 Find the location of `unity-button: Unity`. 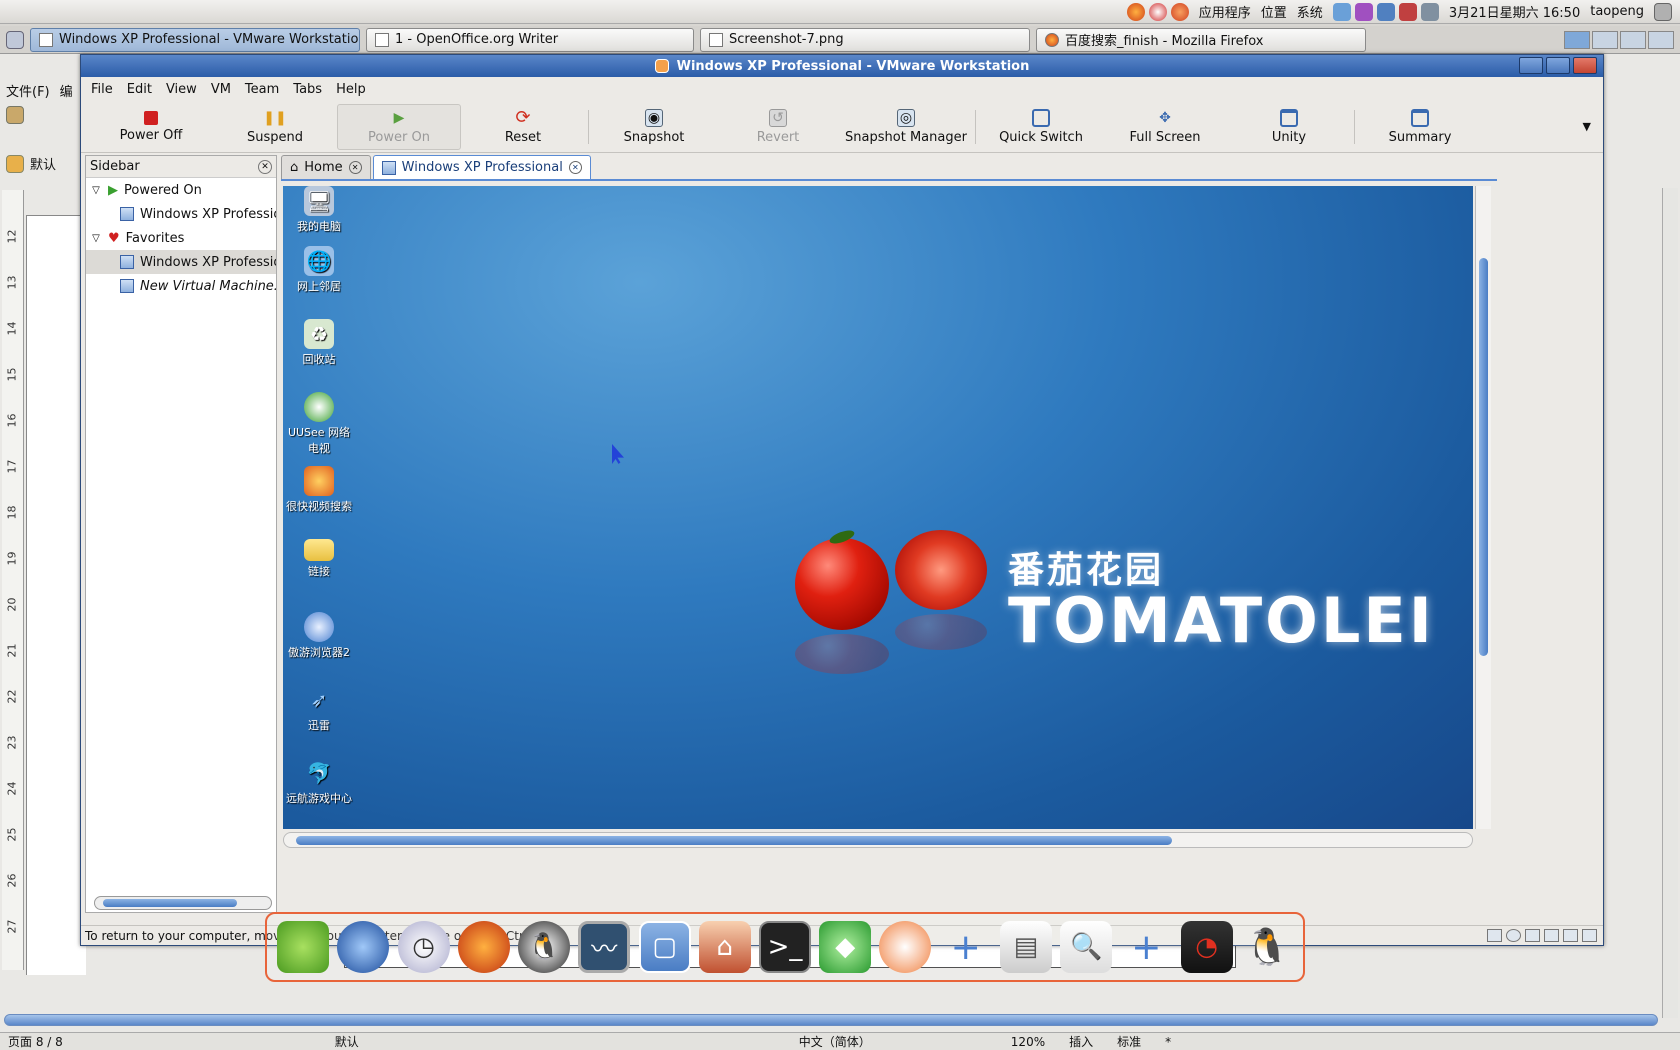

unity-button: Unity is located at coordinates (1289, 127).